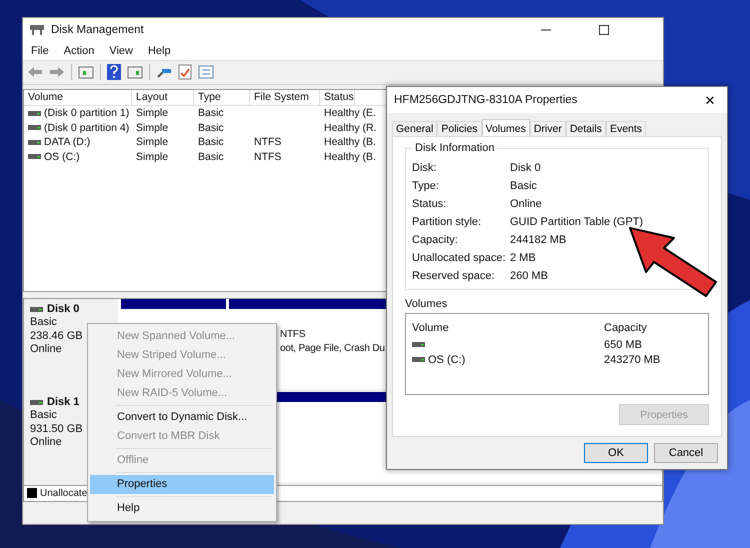 Image resolution: width=750 pixels, height=548 pixels. Describe the element at coordinates (79, 51) in the screenshot. I see `menu-item: Action` at that location.